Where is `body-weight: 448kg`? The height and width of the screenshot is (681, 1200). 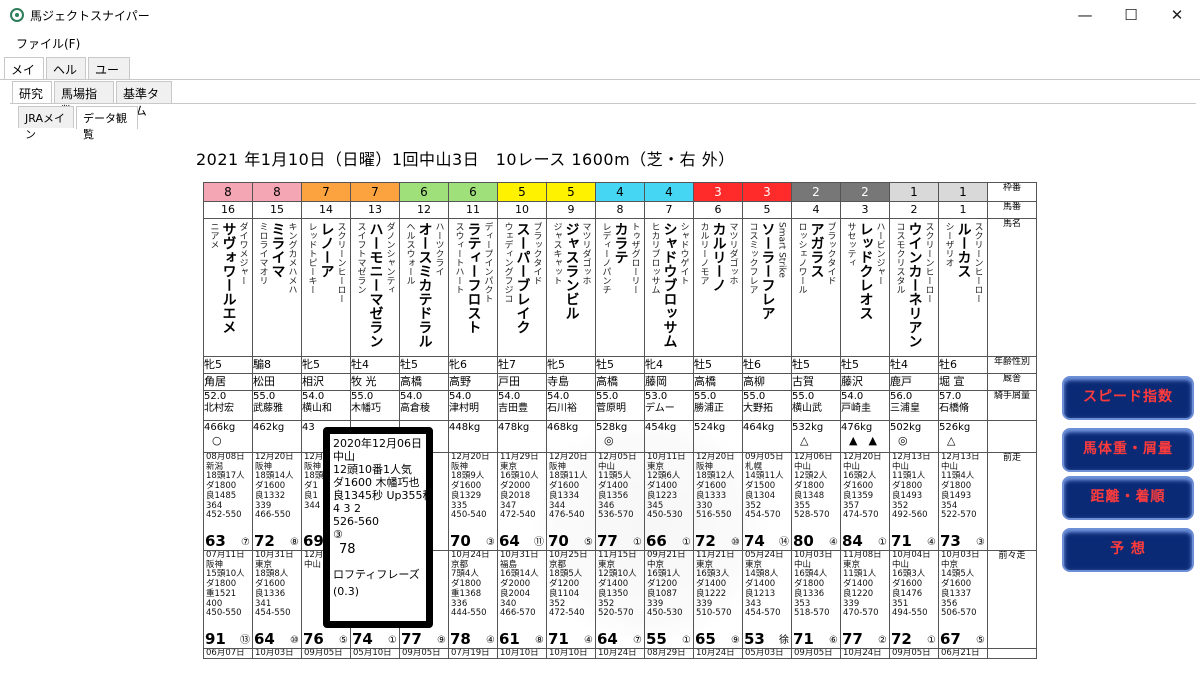
body-weight: 448kg is located at coordinates (465, 427).